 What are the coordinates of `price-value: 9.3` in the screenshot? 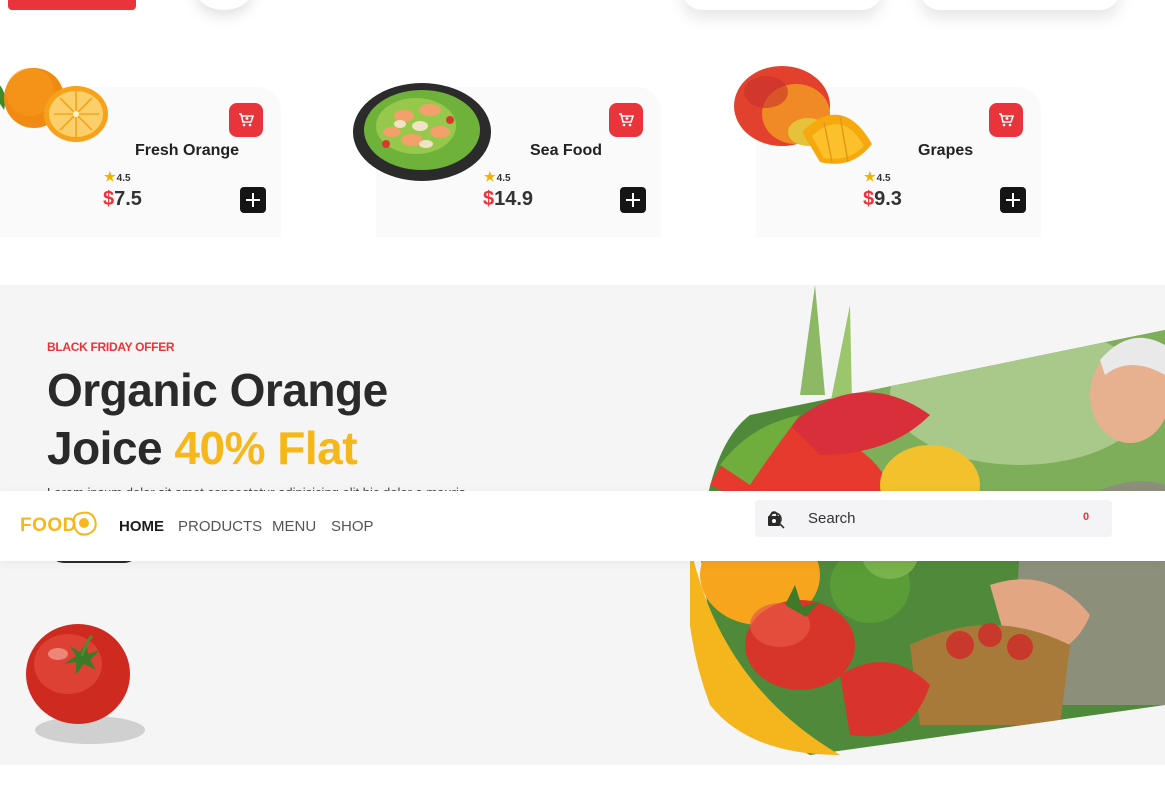 It's located at (888, 199).